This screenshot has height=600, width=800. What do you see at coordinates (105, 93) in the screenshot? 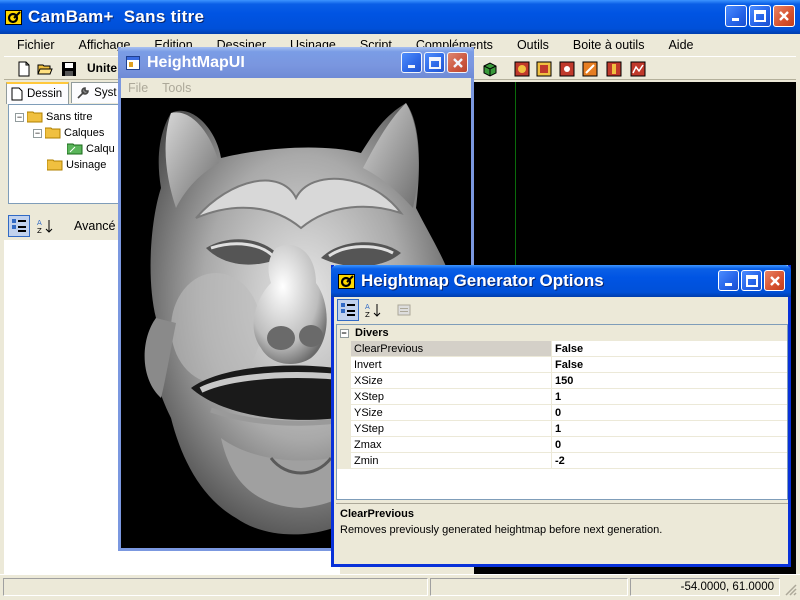
I see `tab-systeme-label: Syst` at bounding box center [105, 93].